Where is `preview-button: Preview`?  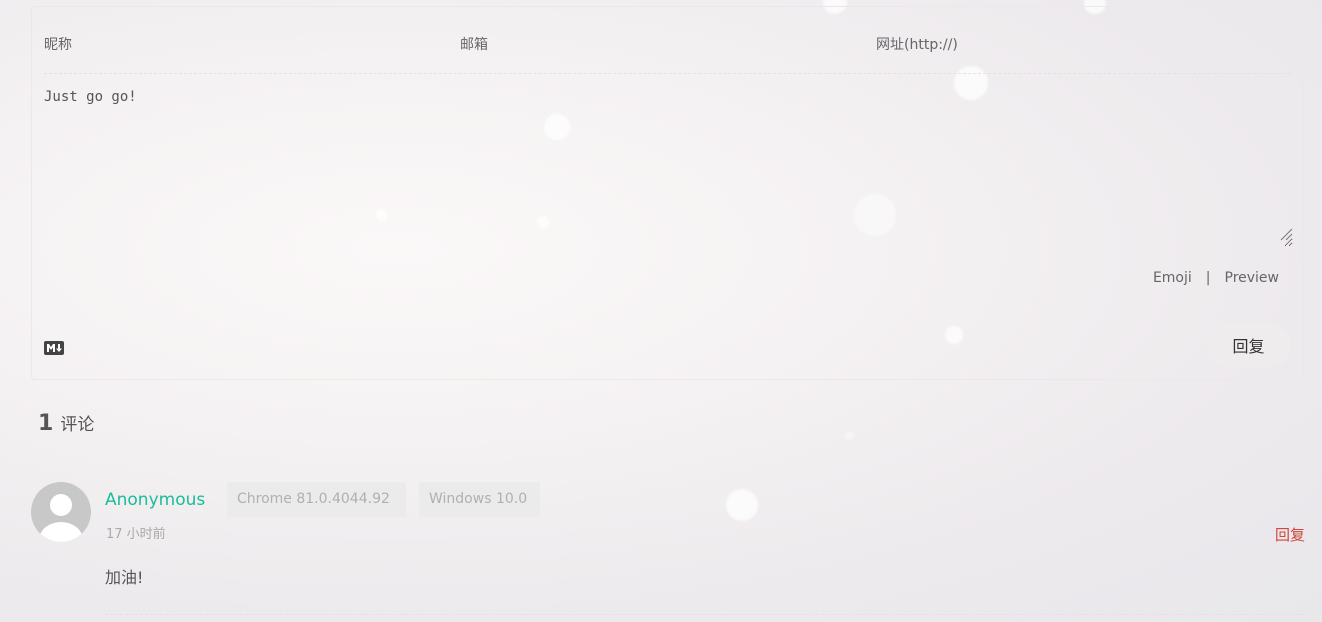
preview-button: Preview is located at coordinates (1252, 278).